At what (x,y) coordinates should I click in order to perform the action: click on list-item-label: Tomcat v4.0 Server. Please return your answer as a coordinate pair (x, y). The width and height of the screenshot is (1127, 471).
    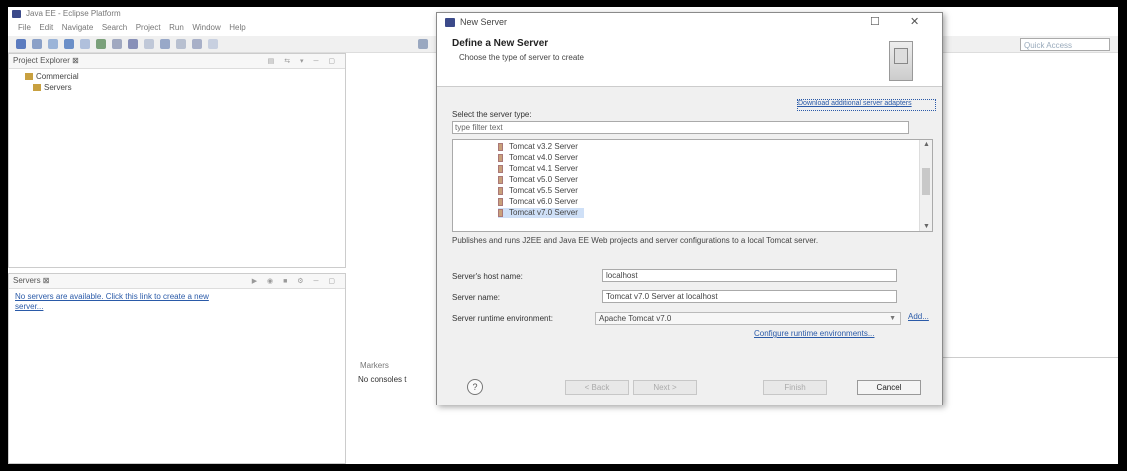
    Looking at the image, I should click on (543, 157).